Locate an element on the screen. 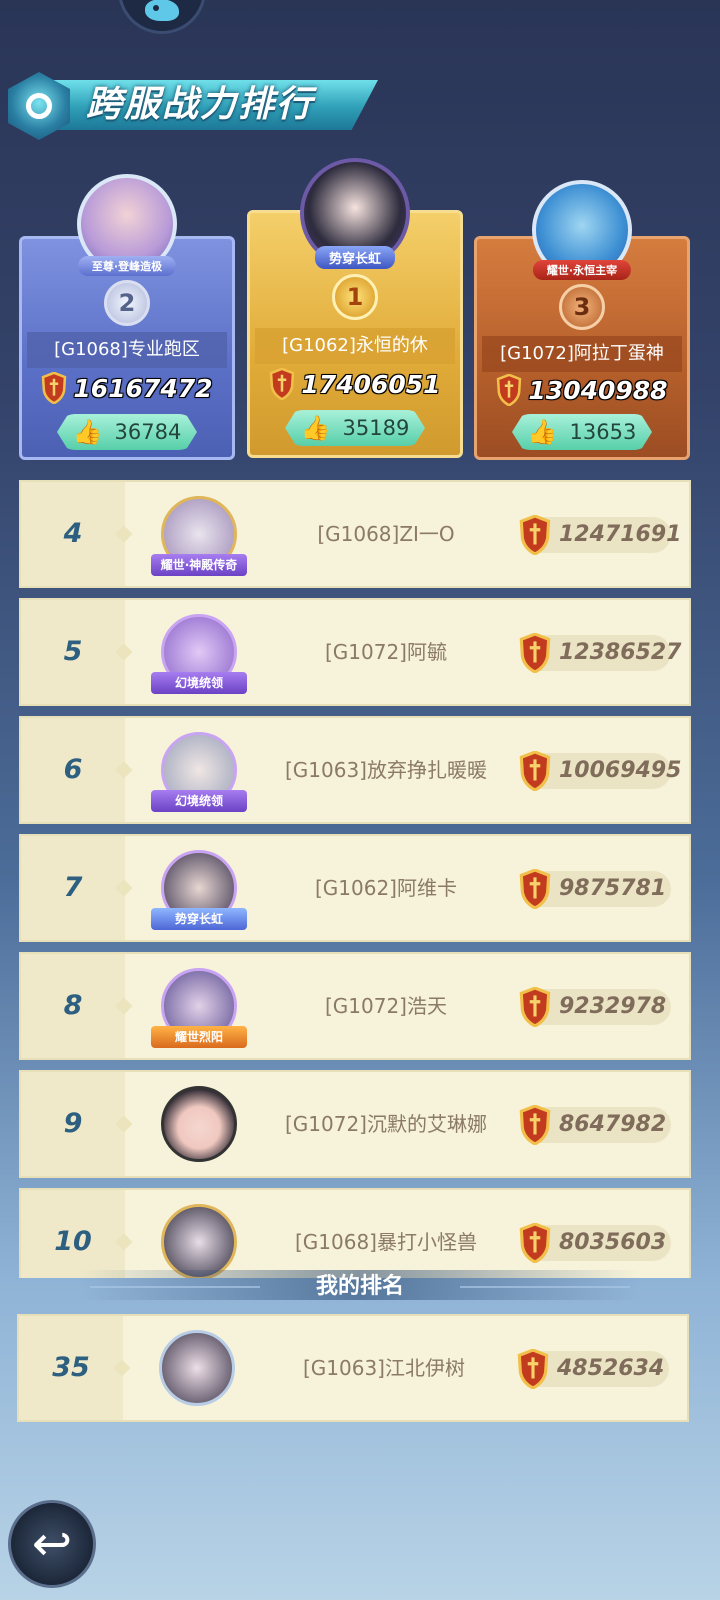 Image resolution: width=720 pixels, height=1600 pixels. list-item: 9 [G1072]沉默的艾琳娜 8647982 is located at coordinates (355, 1124).